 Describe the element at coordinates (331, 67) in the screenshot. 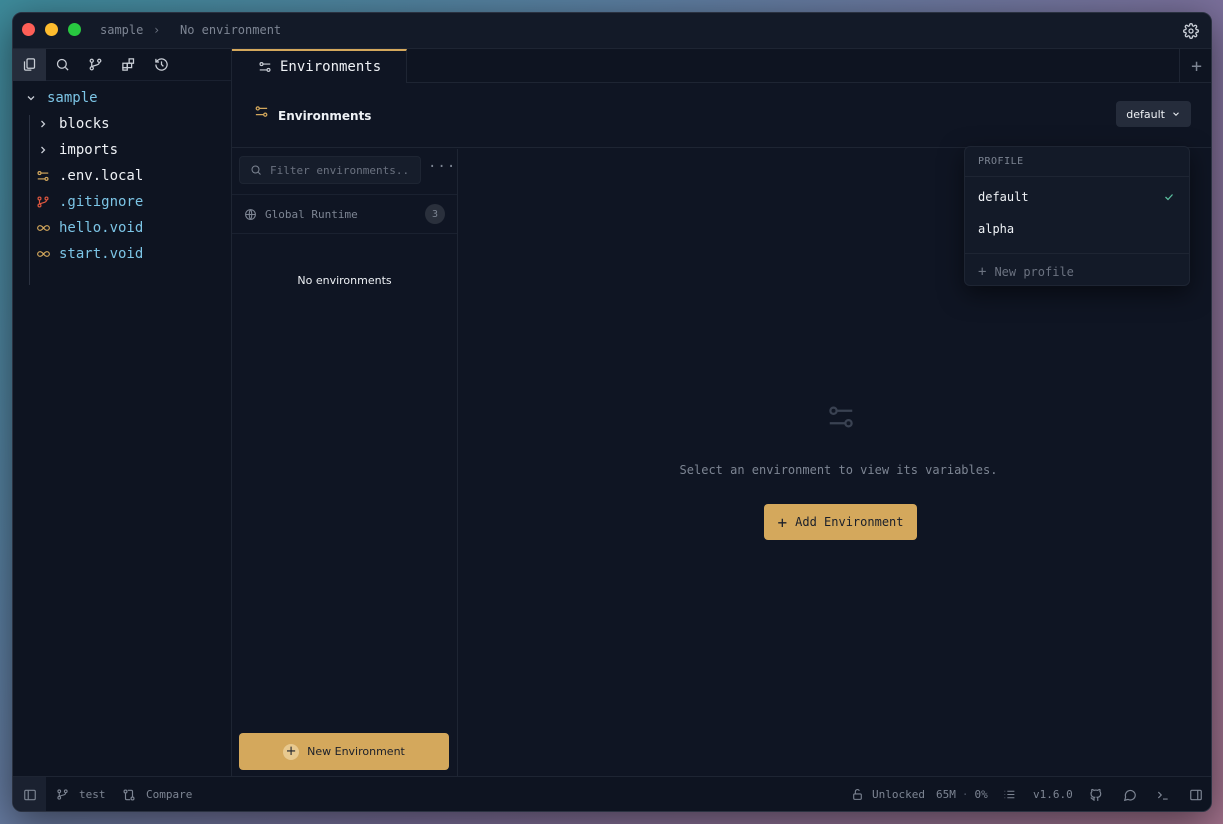

I see `tab-label: Environments` at that location.